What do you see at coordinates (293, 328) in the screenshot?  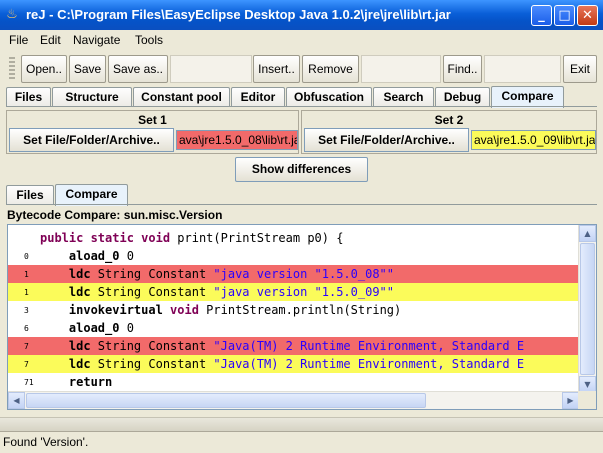 I see `code-line: 6 aload_0 0` at bounding box center [293, 328].